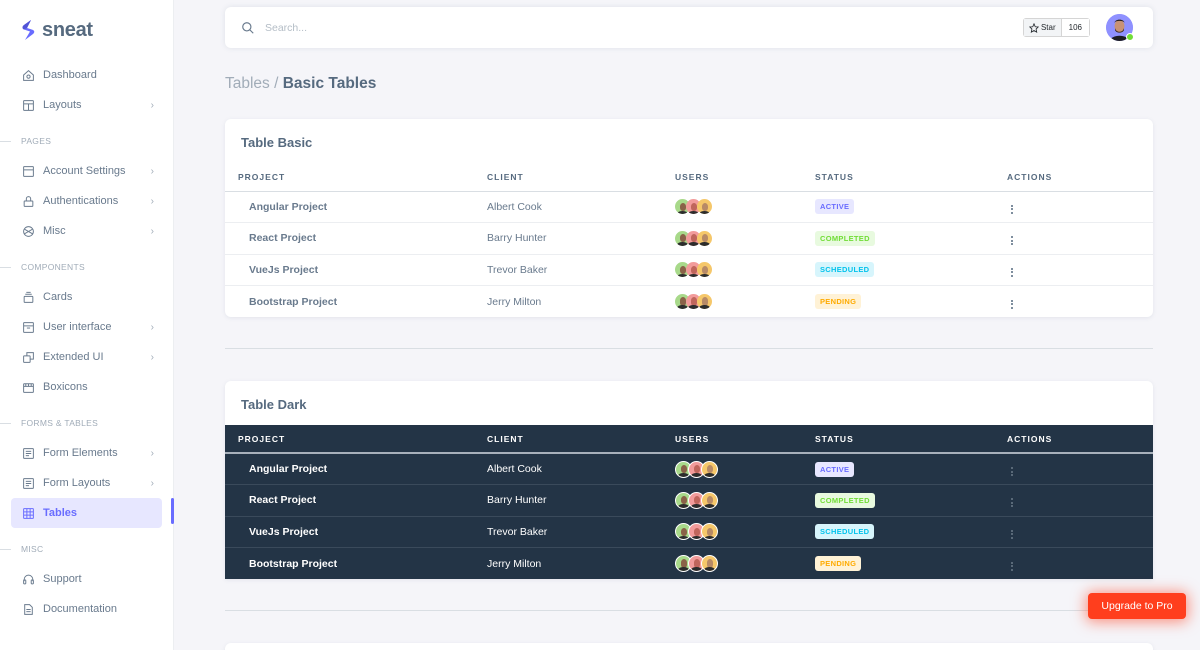 The image size is (1200, 650). What do you see at coordinates (86, 201) in the screenshot?
I see `sidebar-item-authentications: Authentications ›` at bounding box center [86, 201].